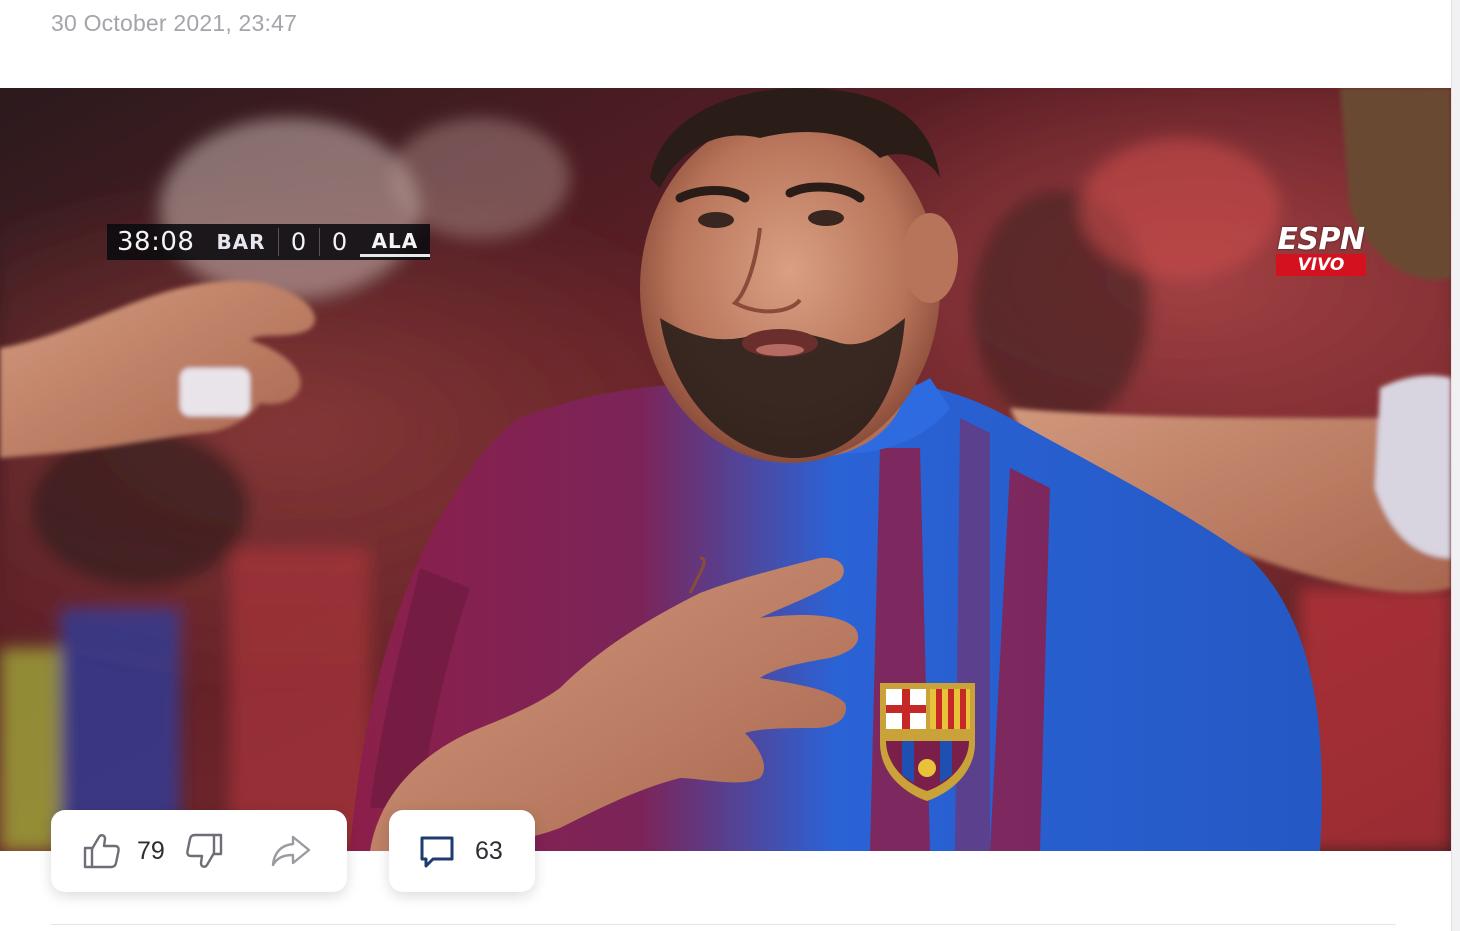  I want to click on like-count: 79, so click(151, 850).